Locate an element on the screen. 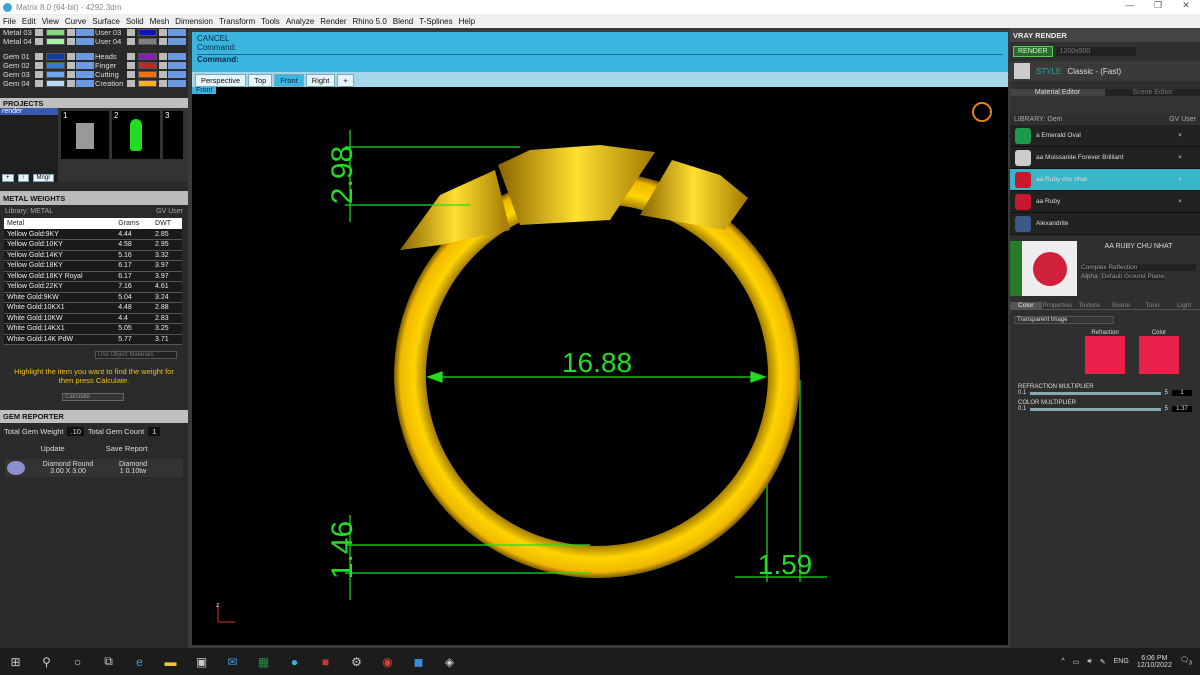 This screenshot has width=1200, height=675. refraction-multiplier-value: 1 is located at coordinates (1182, 393).